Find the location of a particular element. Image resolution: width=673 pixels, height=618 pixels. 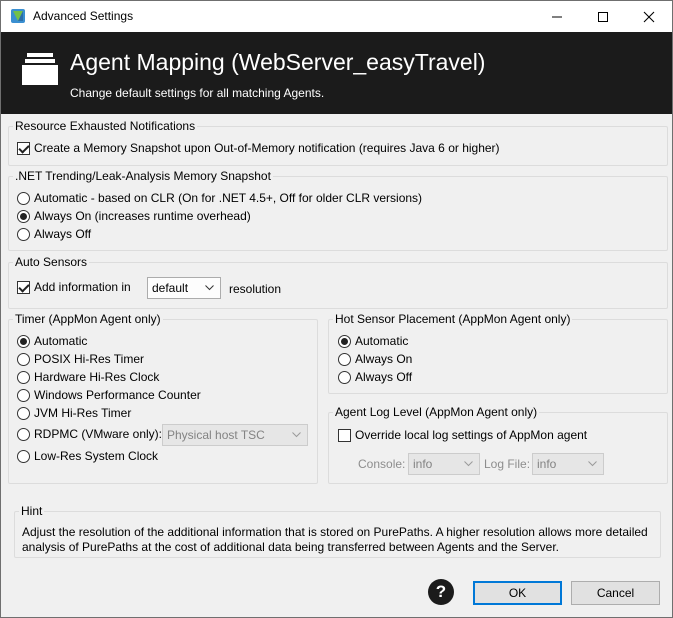

rdpmc-select: Physical host TSC is located at coordinates (235, 435).